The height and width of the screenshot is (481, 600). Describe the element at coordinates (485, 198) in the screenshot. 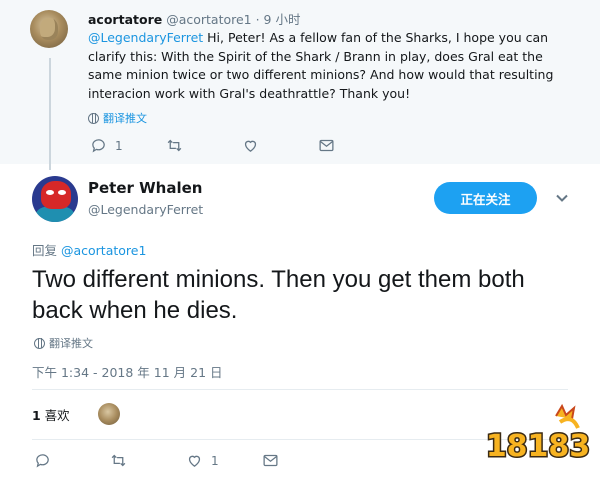

I see `following-button: 正在关注` at that location.